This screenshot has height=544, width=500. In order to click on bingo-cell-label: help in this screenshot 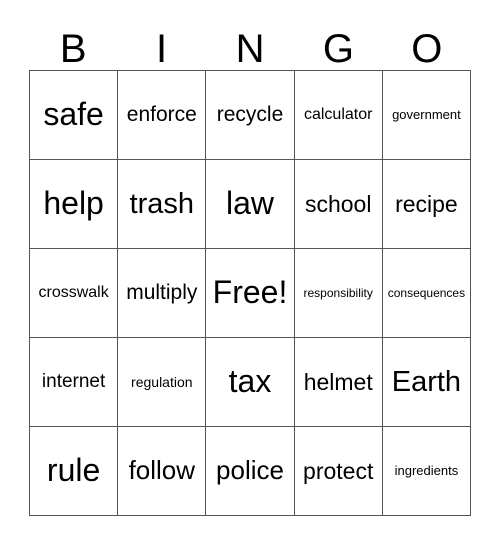, I will do `click(73, 203)`.